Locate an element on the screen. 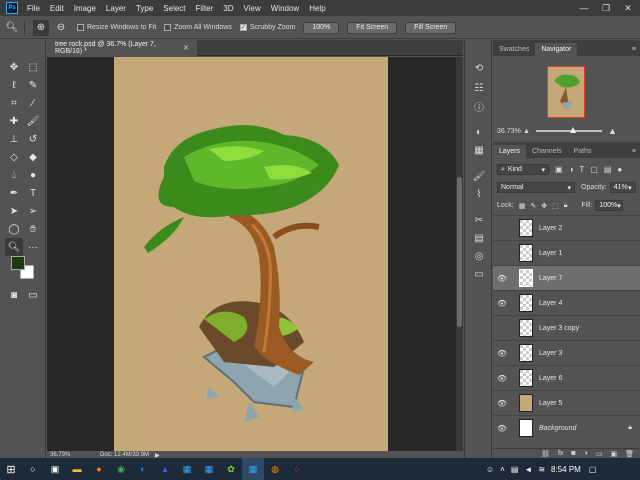 The width and height of the screenshot is (640, 480). network-icon: ▤ is located at coordinates (515, 469).